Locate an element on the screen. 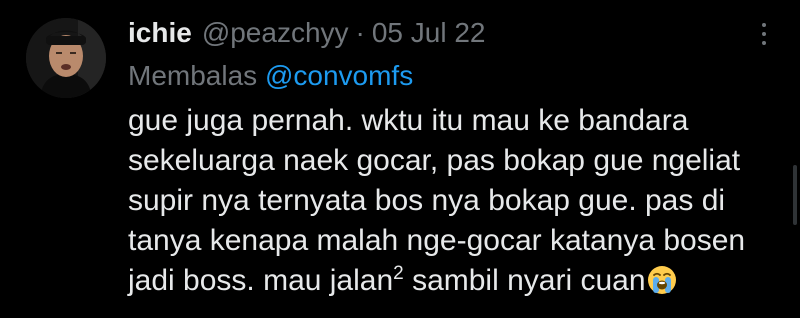  tweet-header: ichie @peazchyy · 05 Jul 22 is located at coordinates (307, 33).